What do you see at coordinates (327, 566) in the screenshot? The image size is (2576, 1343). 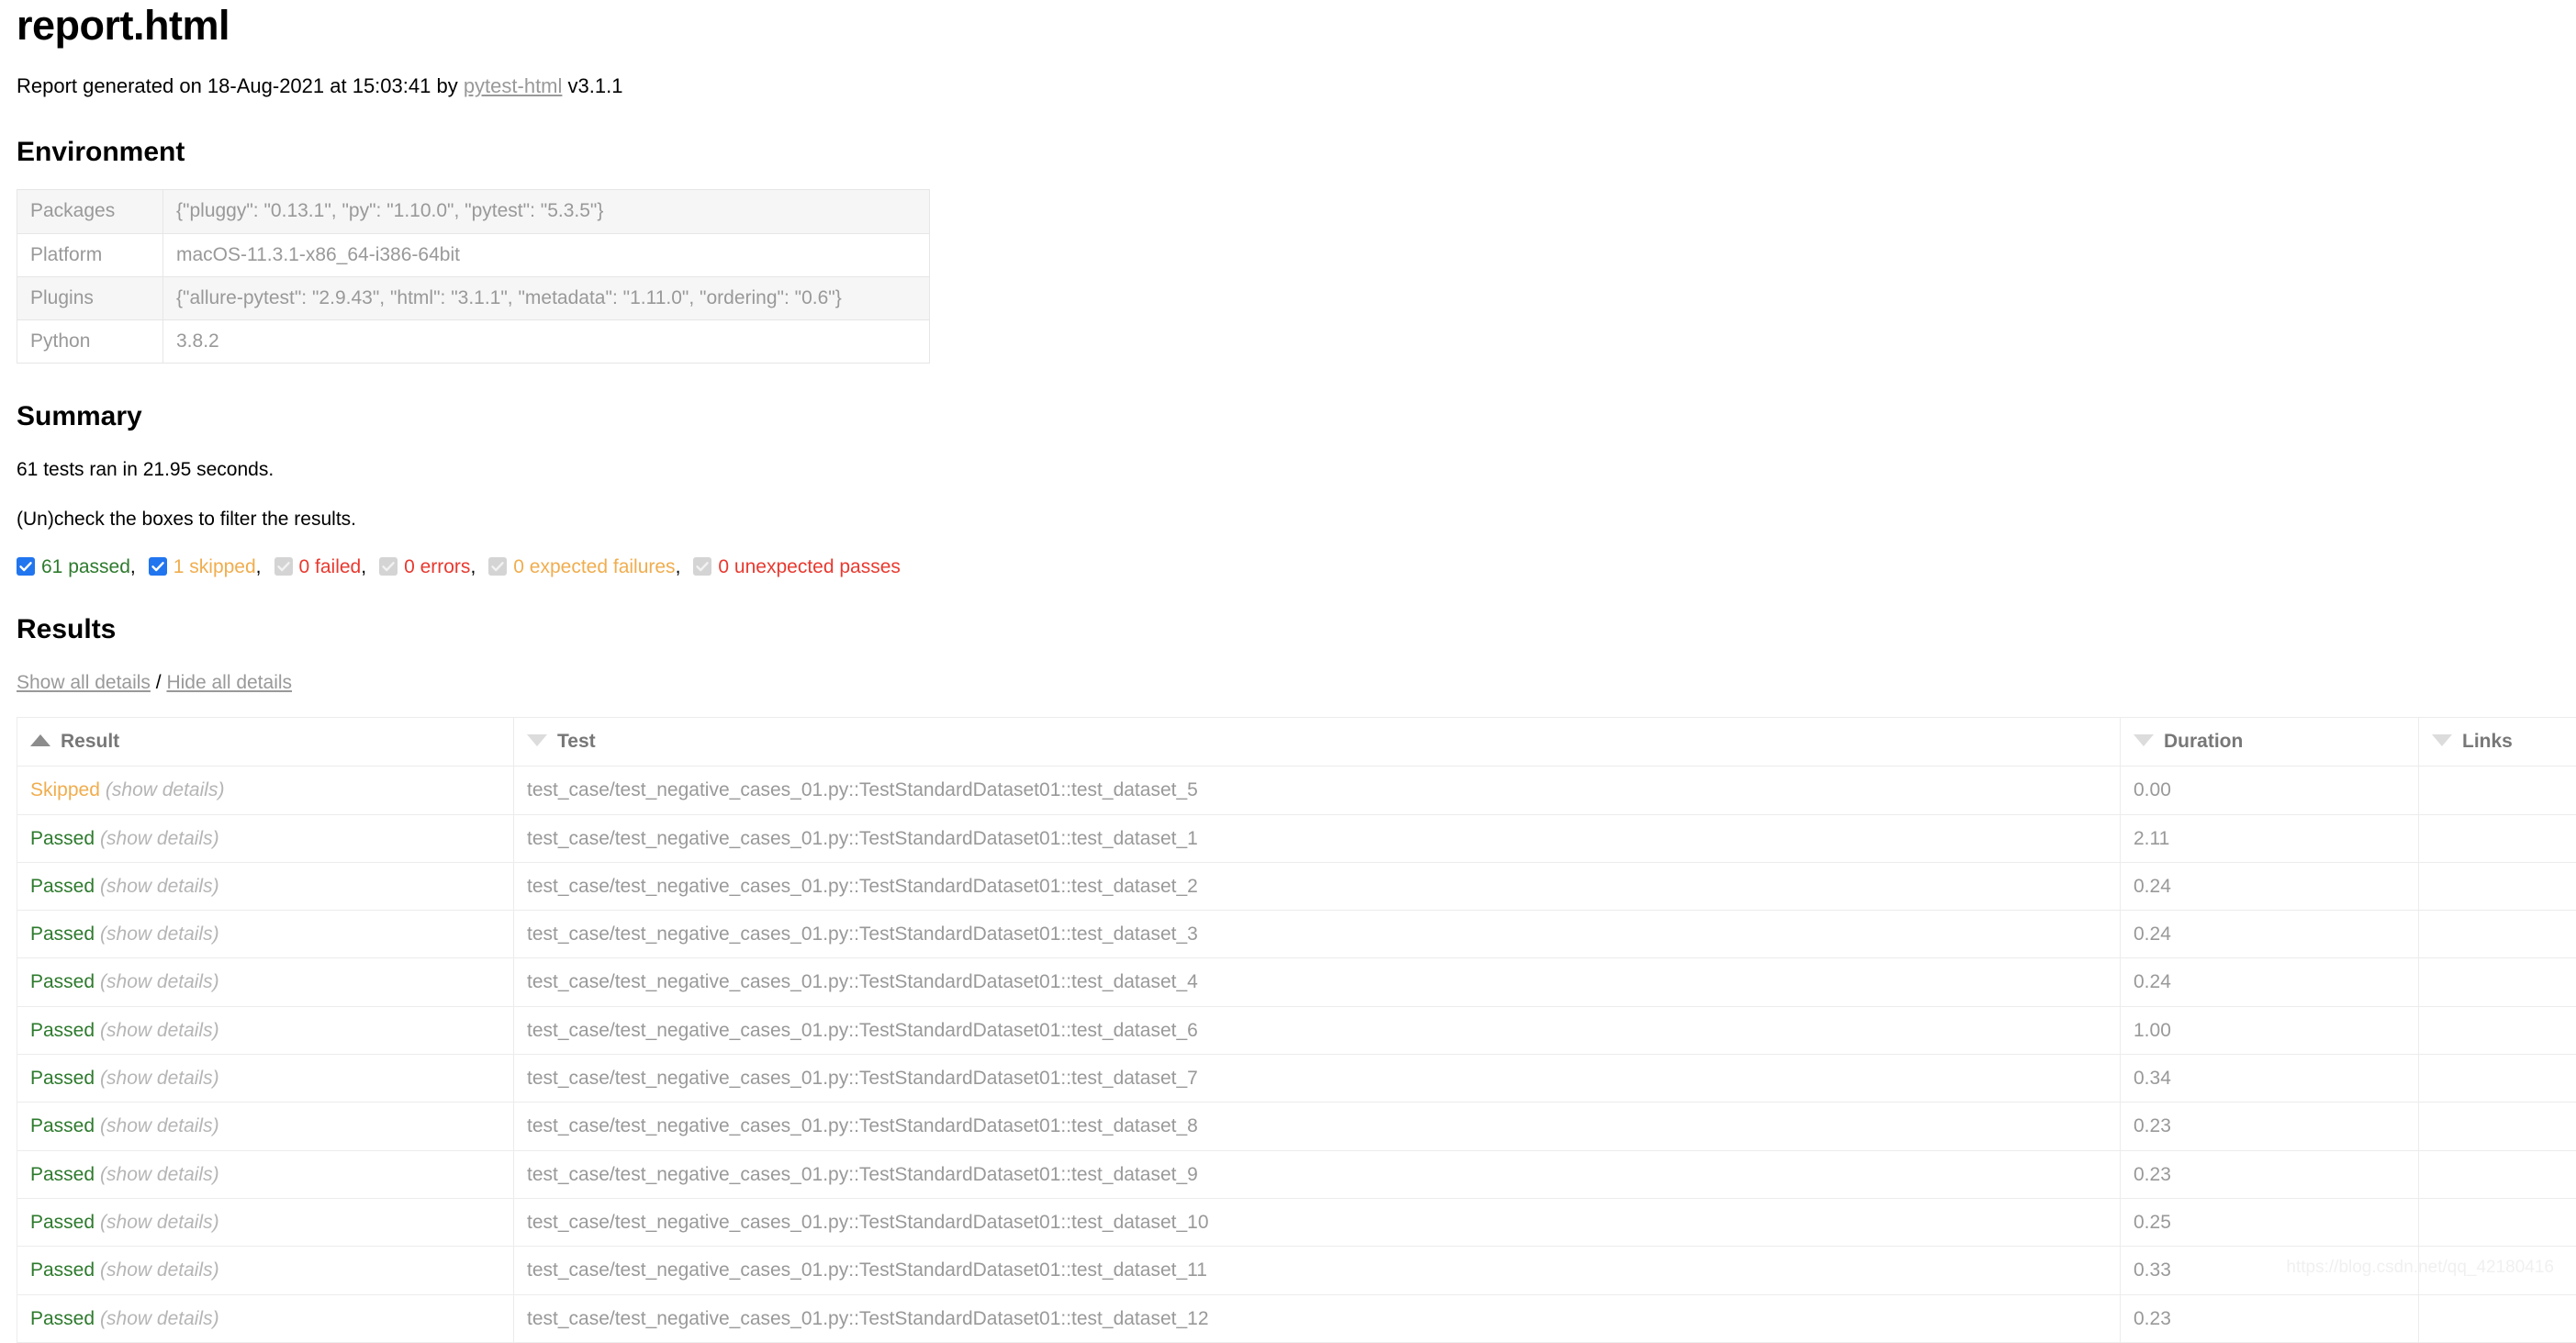 I see `filter--failed: 0 failed,` at bounding box center [327, 566].